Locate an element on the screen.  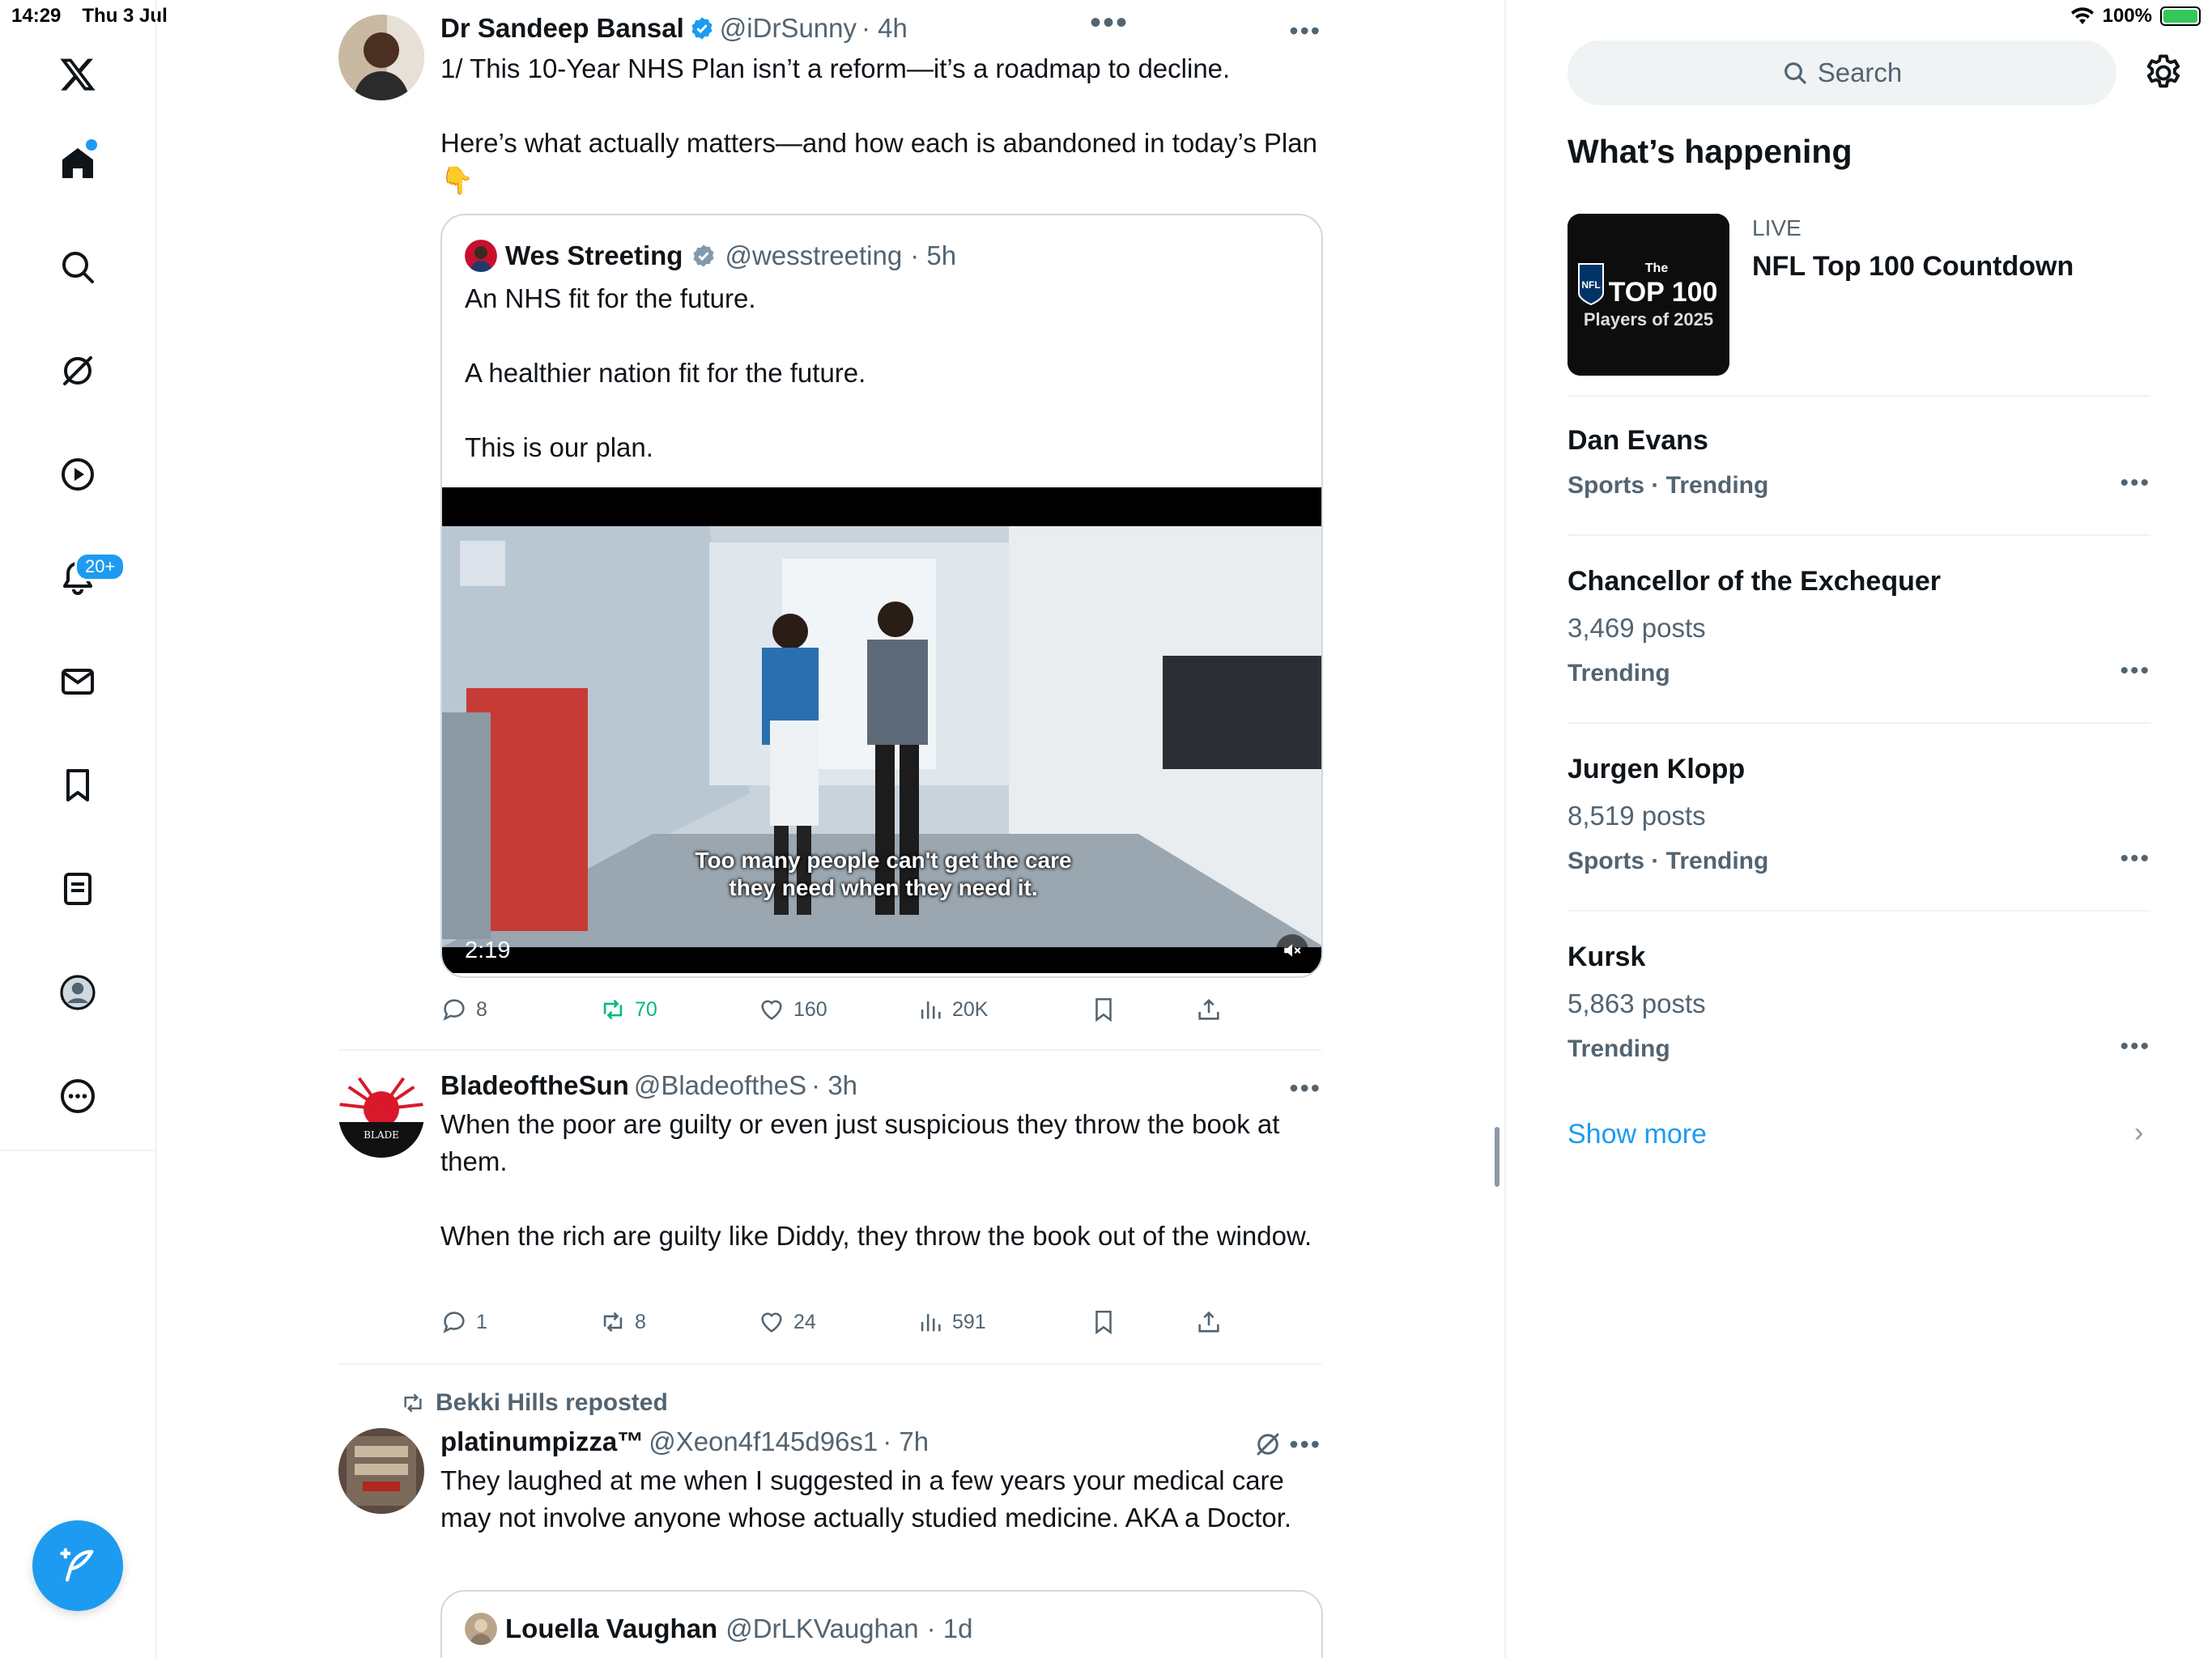
quote-author-name: Louella Vaughan is located at coordinates (611, 1628).